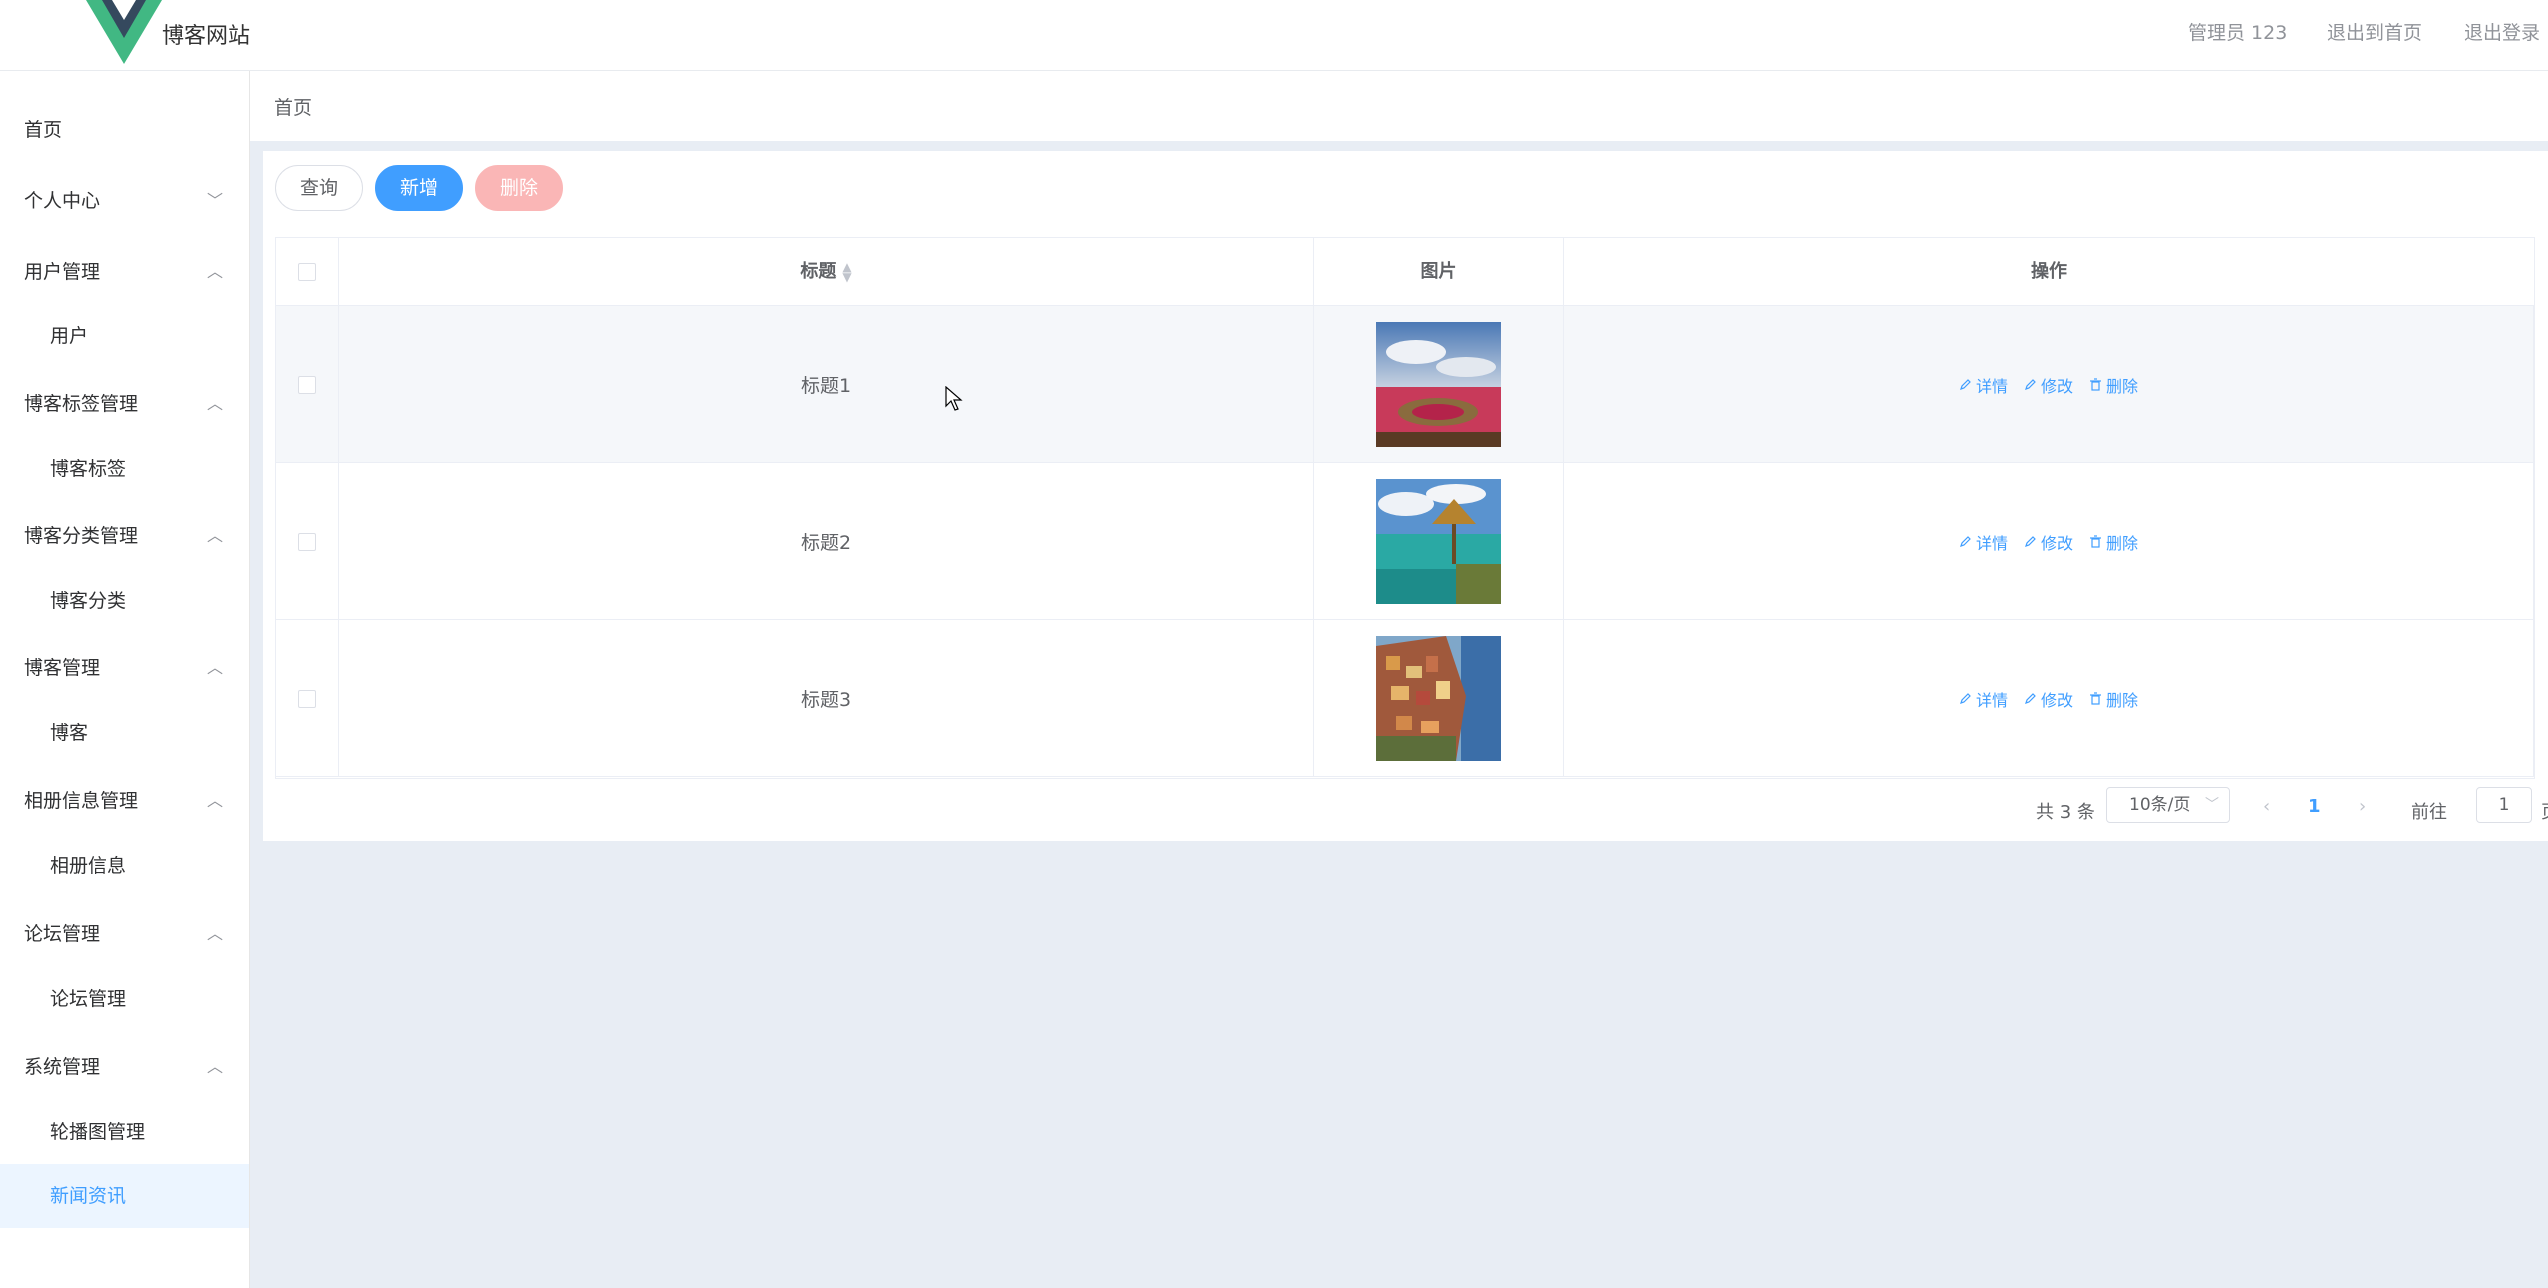  Describe the element at coordinates (826, 541) in the screenshot. I see `row-title: 标题2` at that location.